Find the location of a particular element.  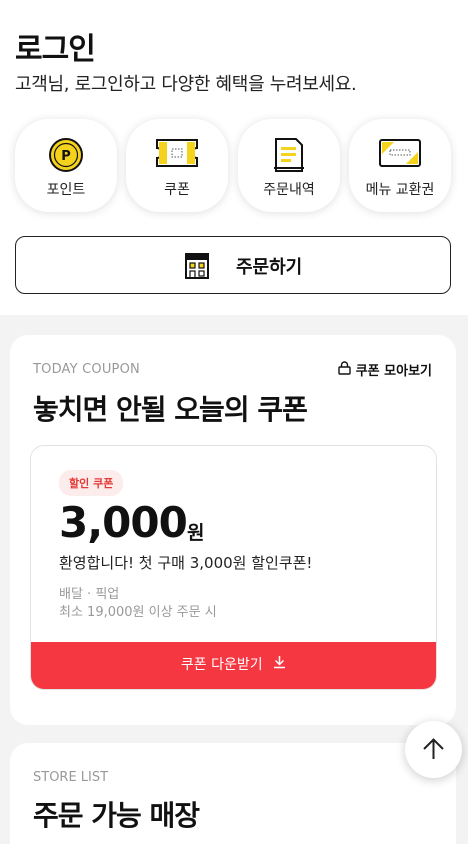

coupon-badge: 할인 쿠폰 is located at coordinates (91, 483).